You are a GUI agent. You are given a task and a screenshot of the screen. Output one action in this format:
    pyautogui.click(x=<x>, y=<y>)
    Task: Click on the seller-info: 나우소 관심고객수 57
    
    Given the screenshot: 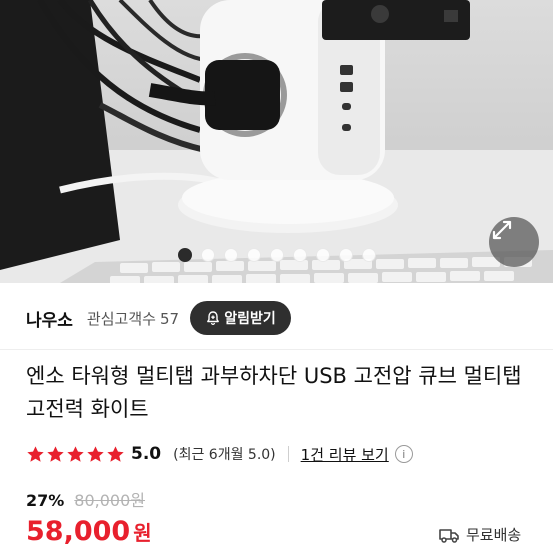 What is the action you would take?
    pyautogui.click(x=102, y=318)
    